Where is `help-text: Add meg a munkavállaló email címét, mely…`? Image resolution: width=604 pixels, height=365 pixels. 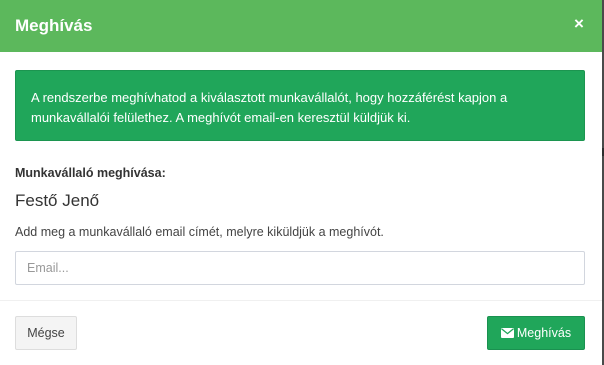 help-text: Add meg a munkavállaló email címét, mely… is located at coordinates (199, 232).